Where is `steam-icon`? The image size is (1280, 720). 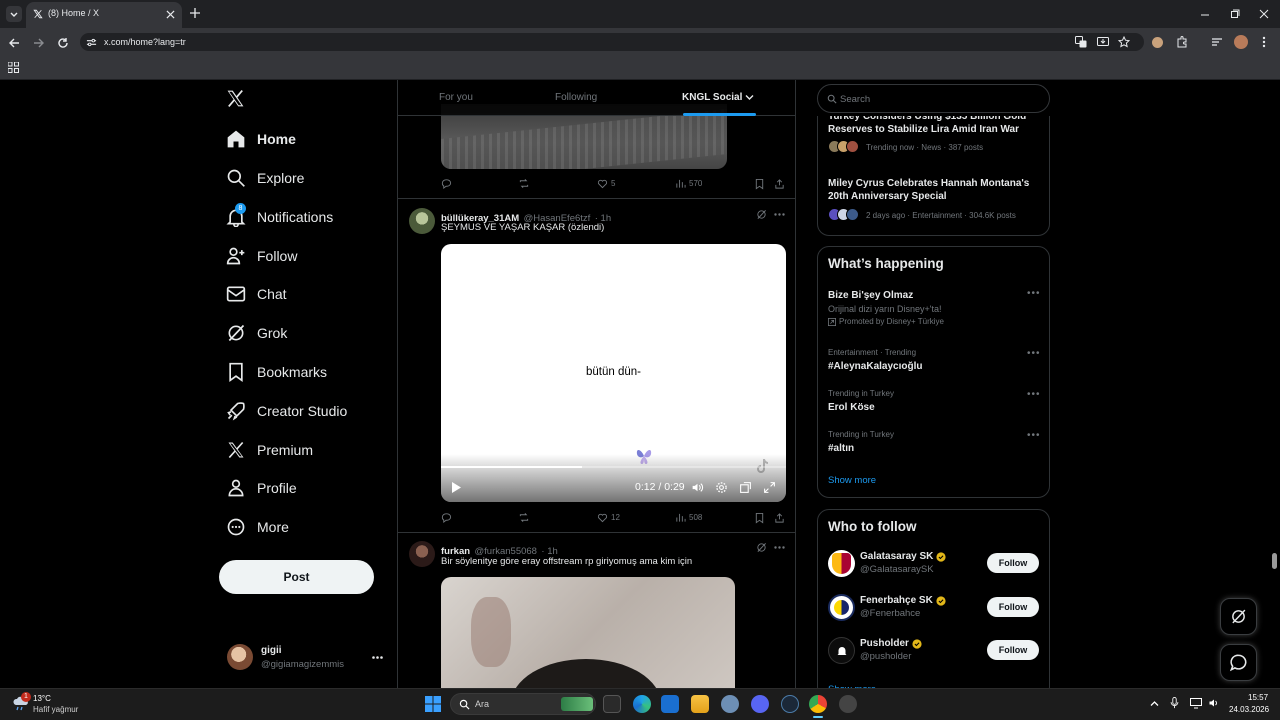 steam-icon is located at coordinates (790, 704).